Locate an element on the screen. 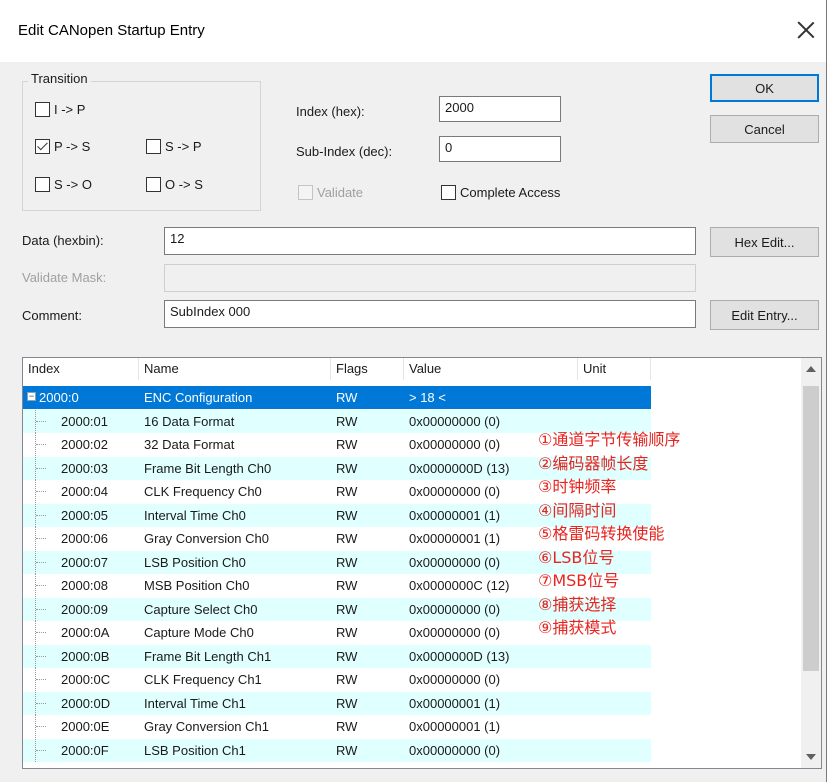 The image size is (827, 782). cell-index: 2000:0C is located at coordinates (86, 679).